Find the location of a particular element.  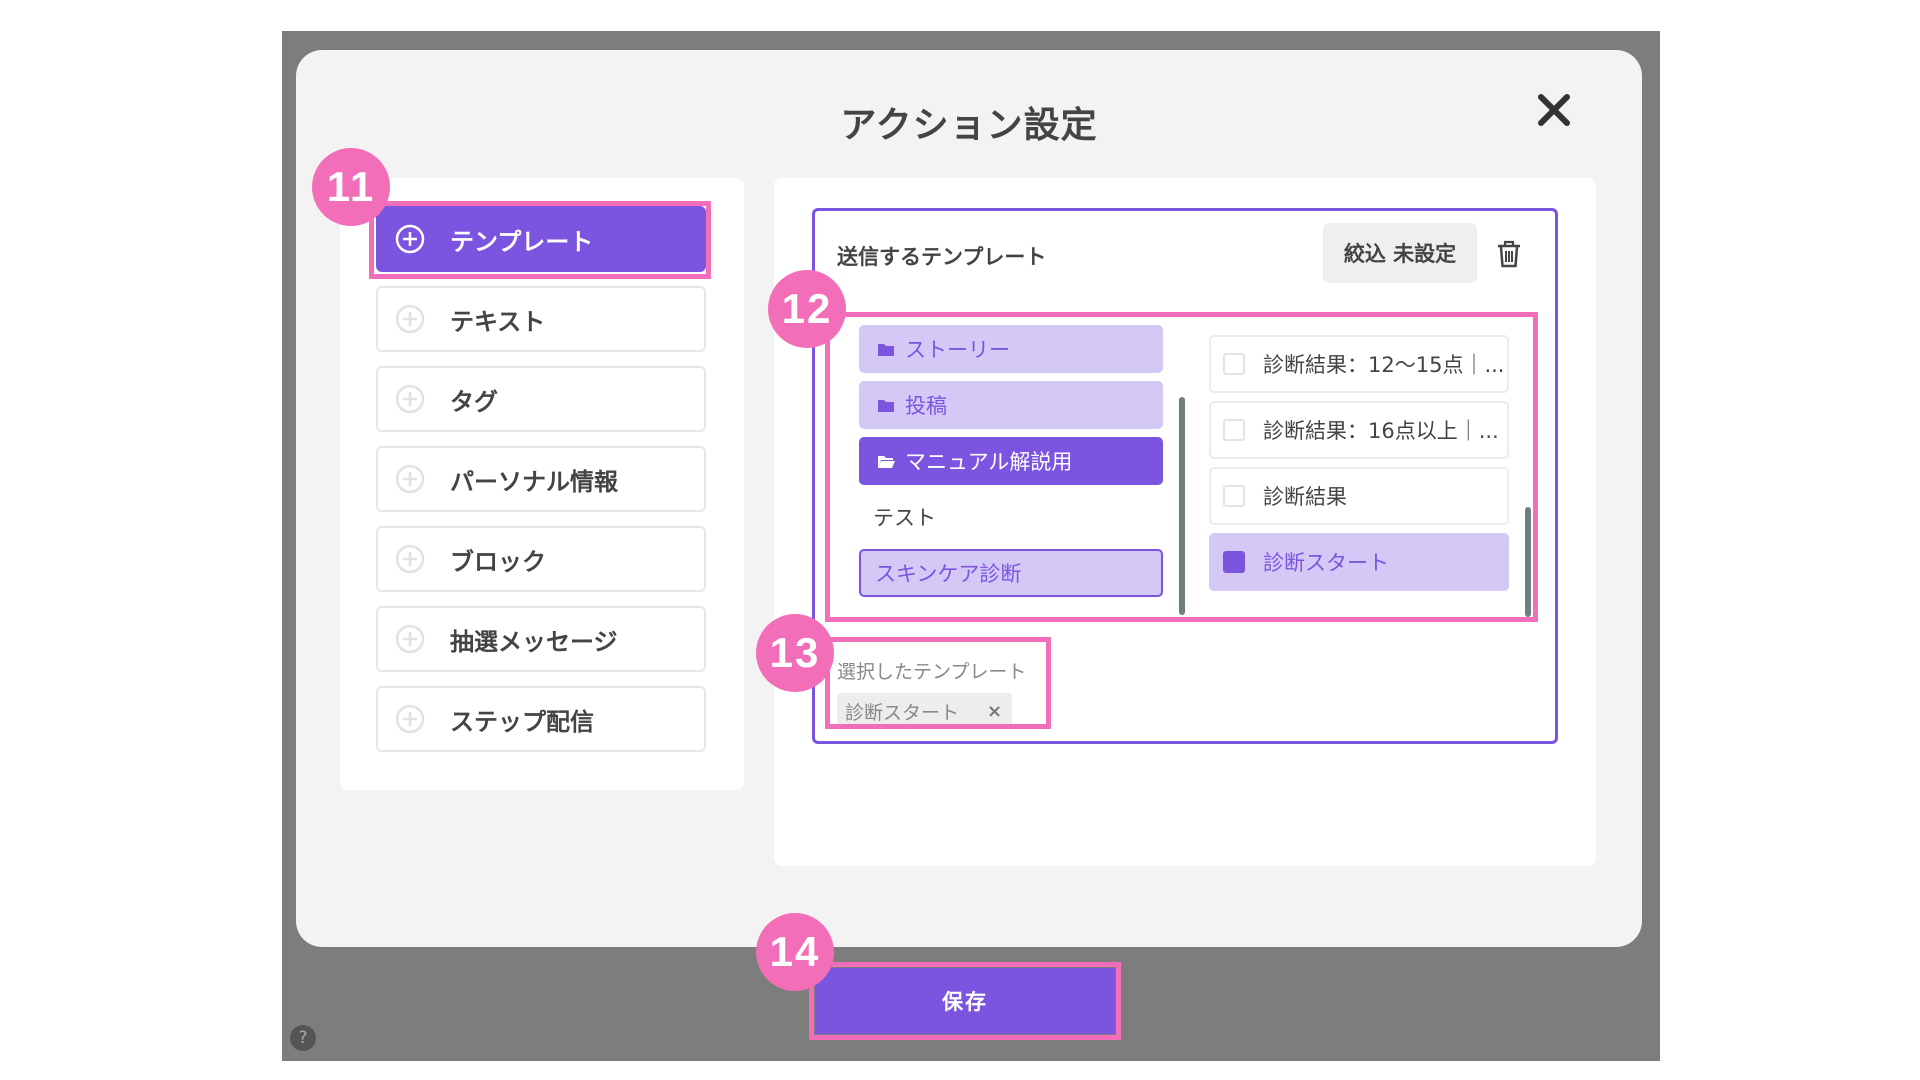

action-personal-info-button: パーソナル情報 is located at coordinates (541, 479).